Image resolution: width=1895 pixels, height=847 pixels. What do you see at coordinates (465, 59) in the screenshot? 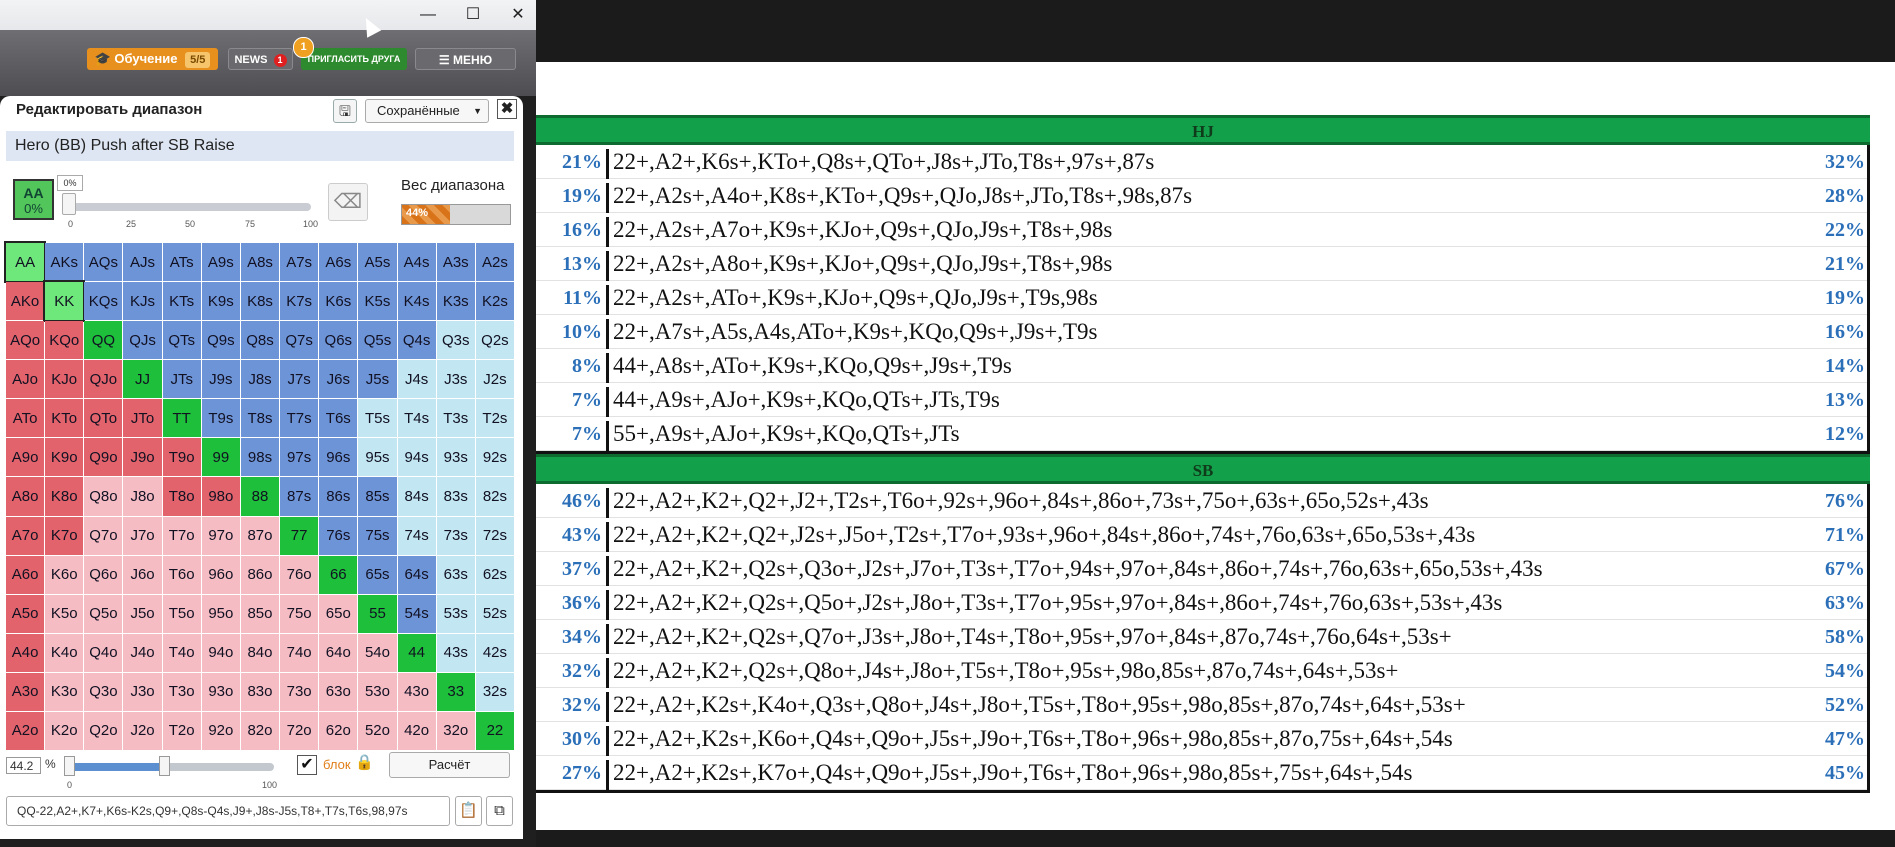
I see `menu-button: ☰ МЕНЮ` at bounding box center [465, 59].